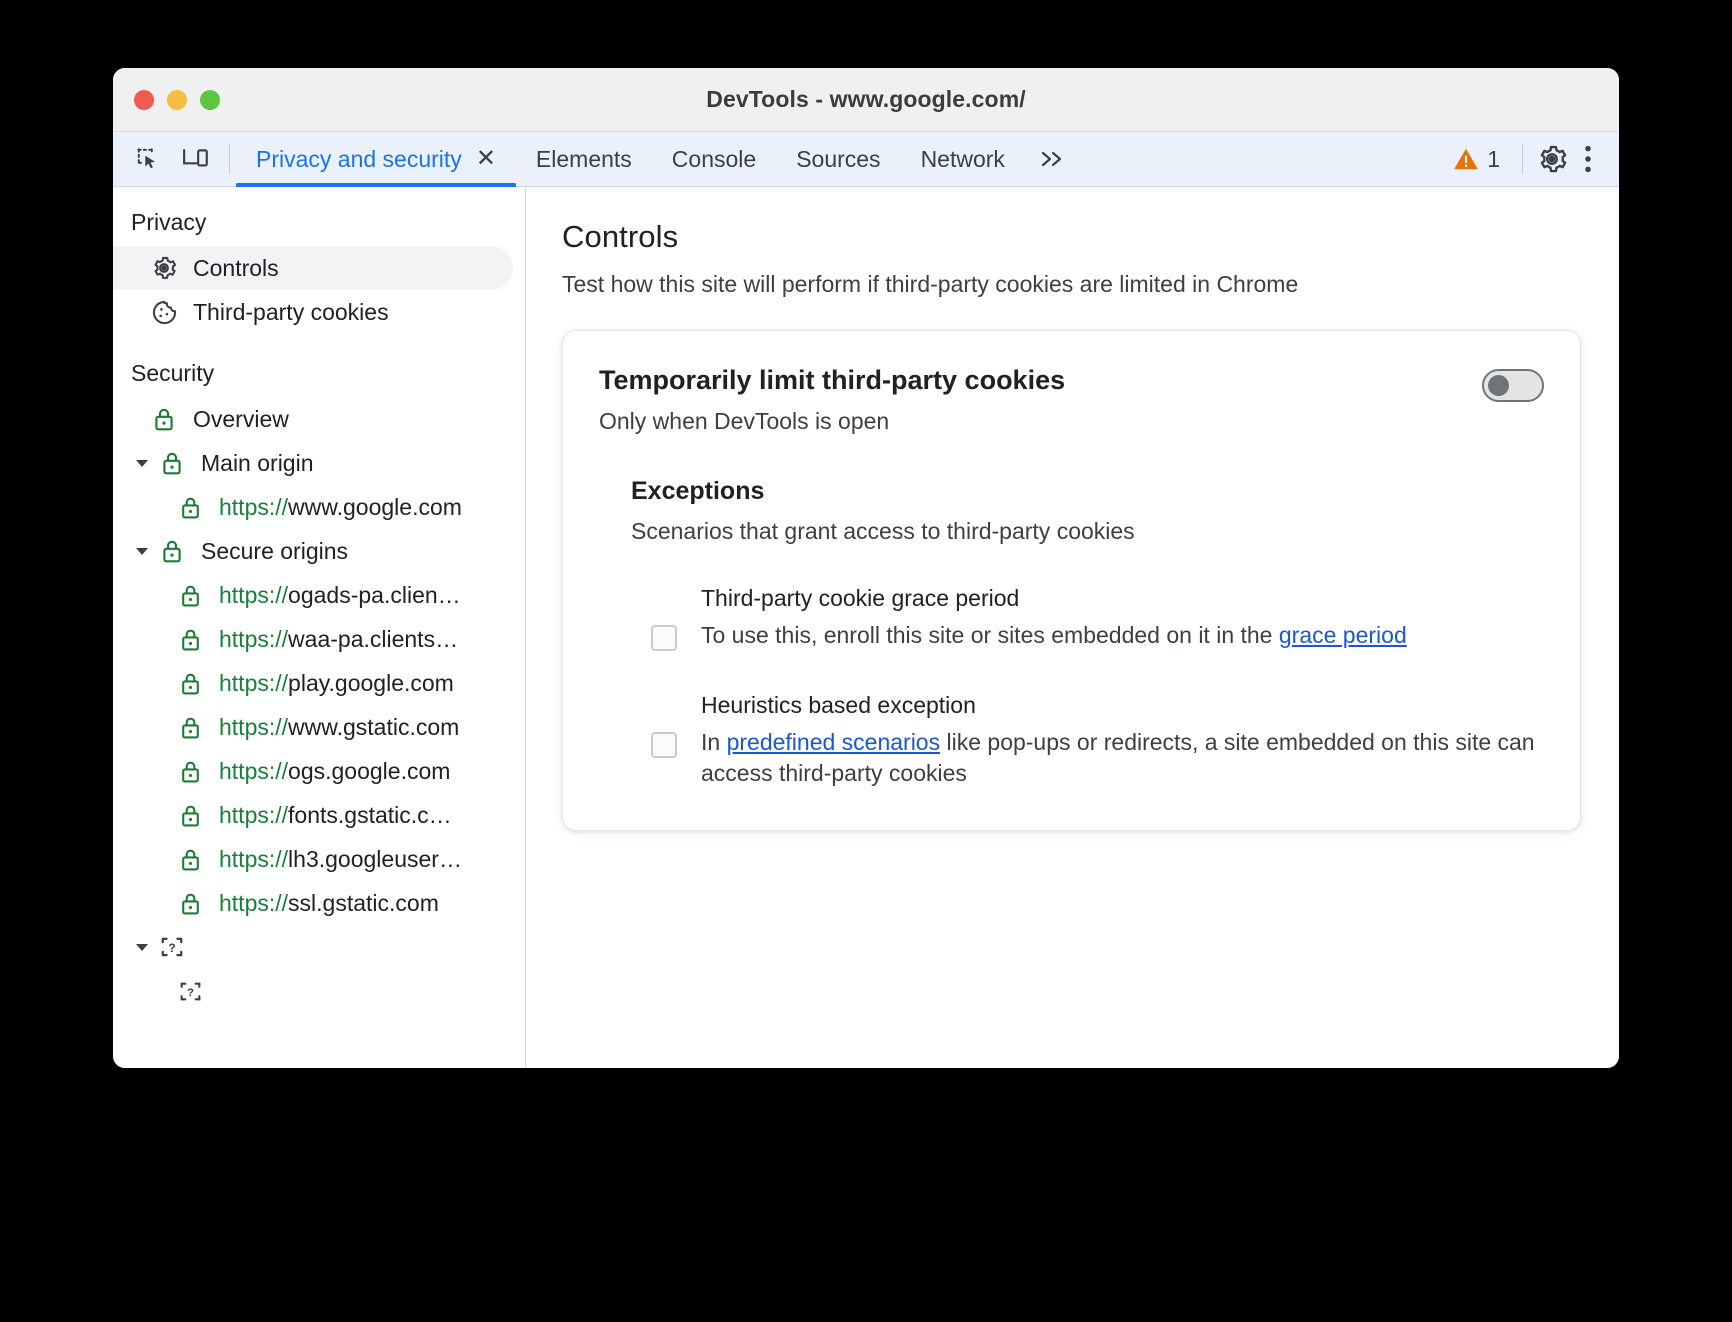 This screenshot has height=1322, width=1732. I want to click on more-tabs-icon, so click(1053, 159).